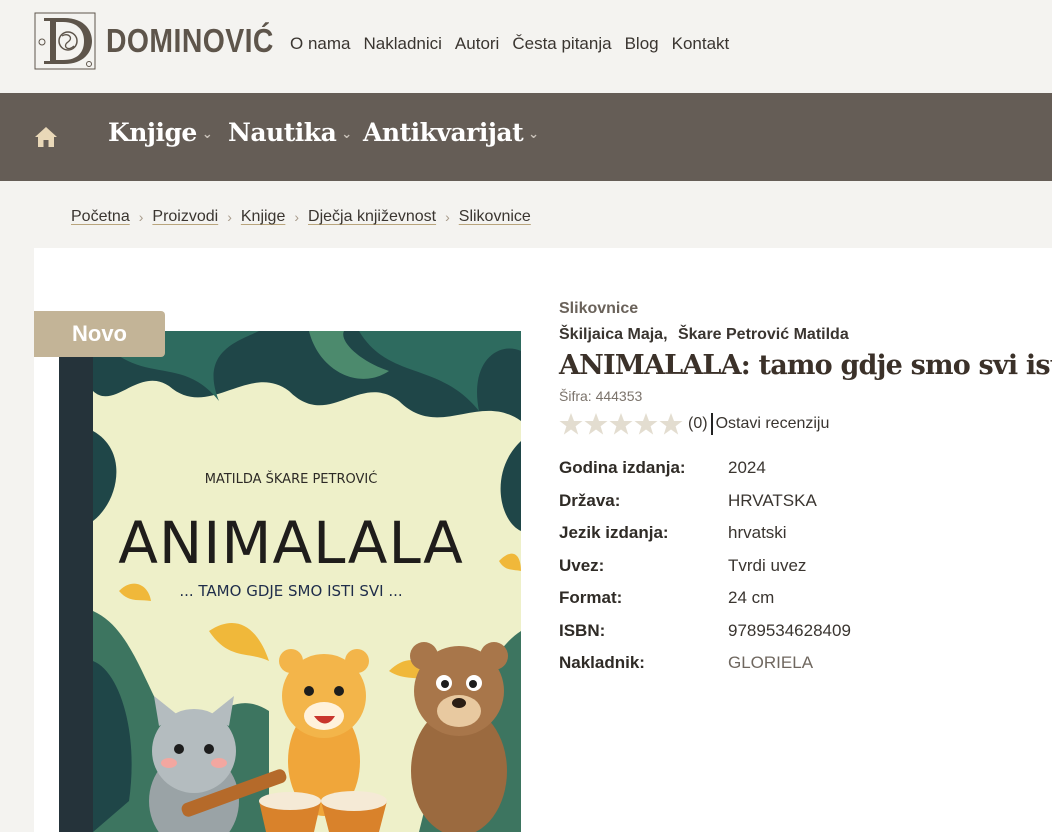 This screenshot has height=832, width=1052. What do you see at coordinates (705, 474) in the screenshot?
I see `spec-row: Godina izdanja: 2024` at bounding box center [705, 474].